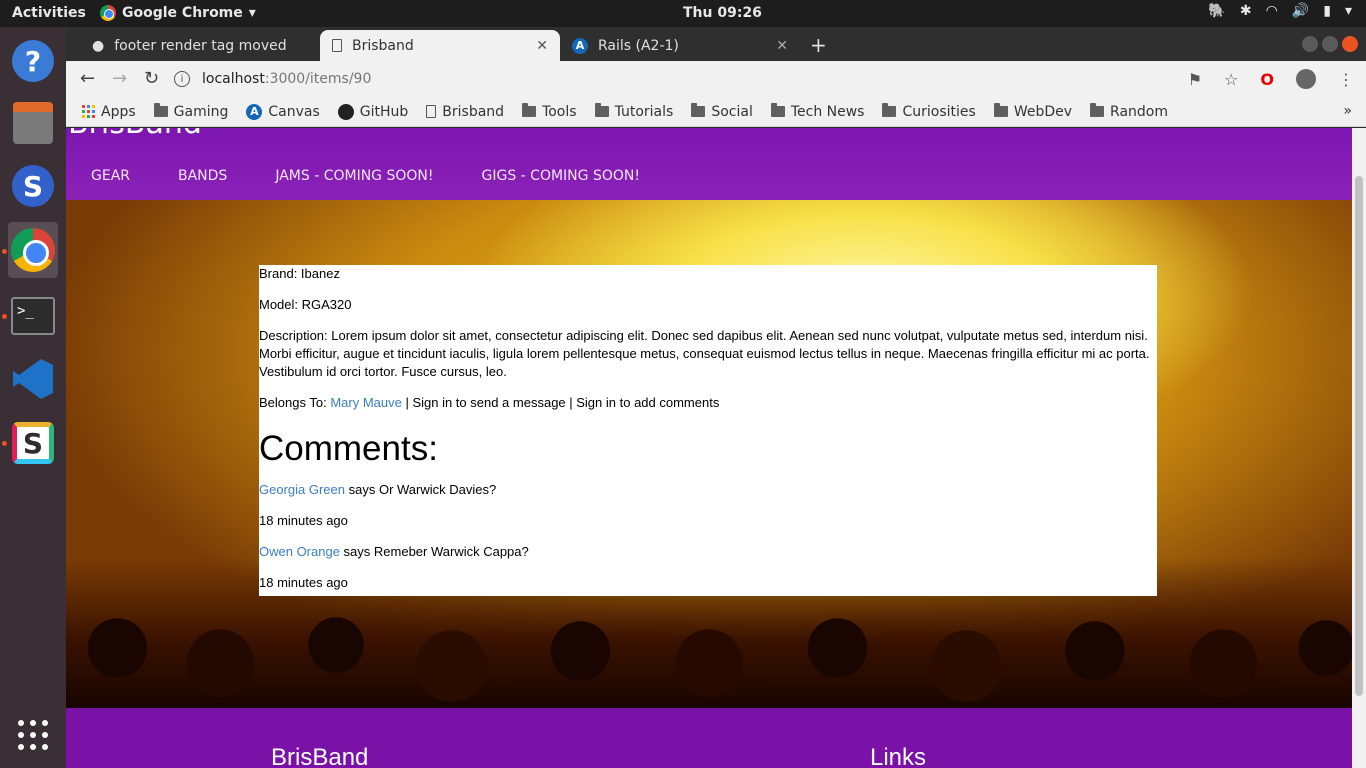  I want to click on bookmark-apps: Apps, so click(109, 112).